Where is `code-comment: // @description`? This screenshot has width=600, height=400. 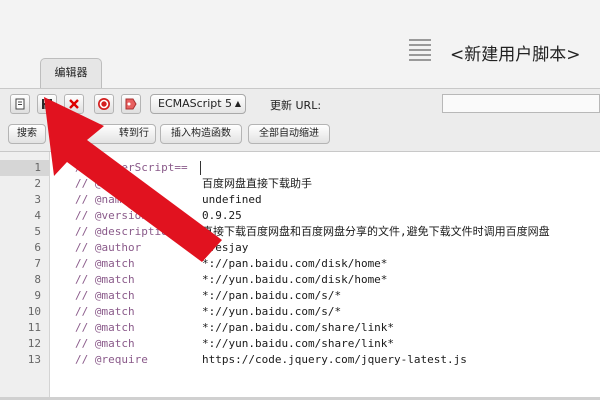 code-comment: // @description is located at coordinates (125, 231).